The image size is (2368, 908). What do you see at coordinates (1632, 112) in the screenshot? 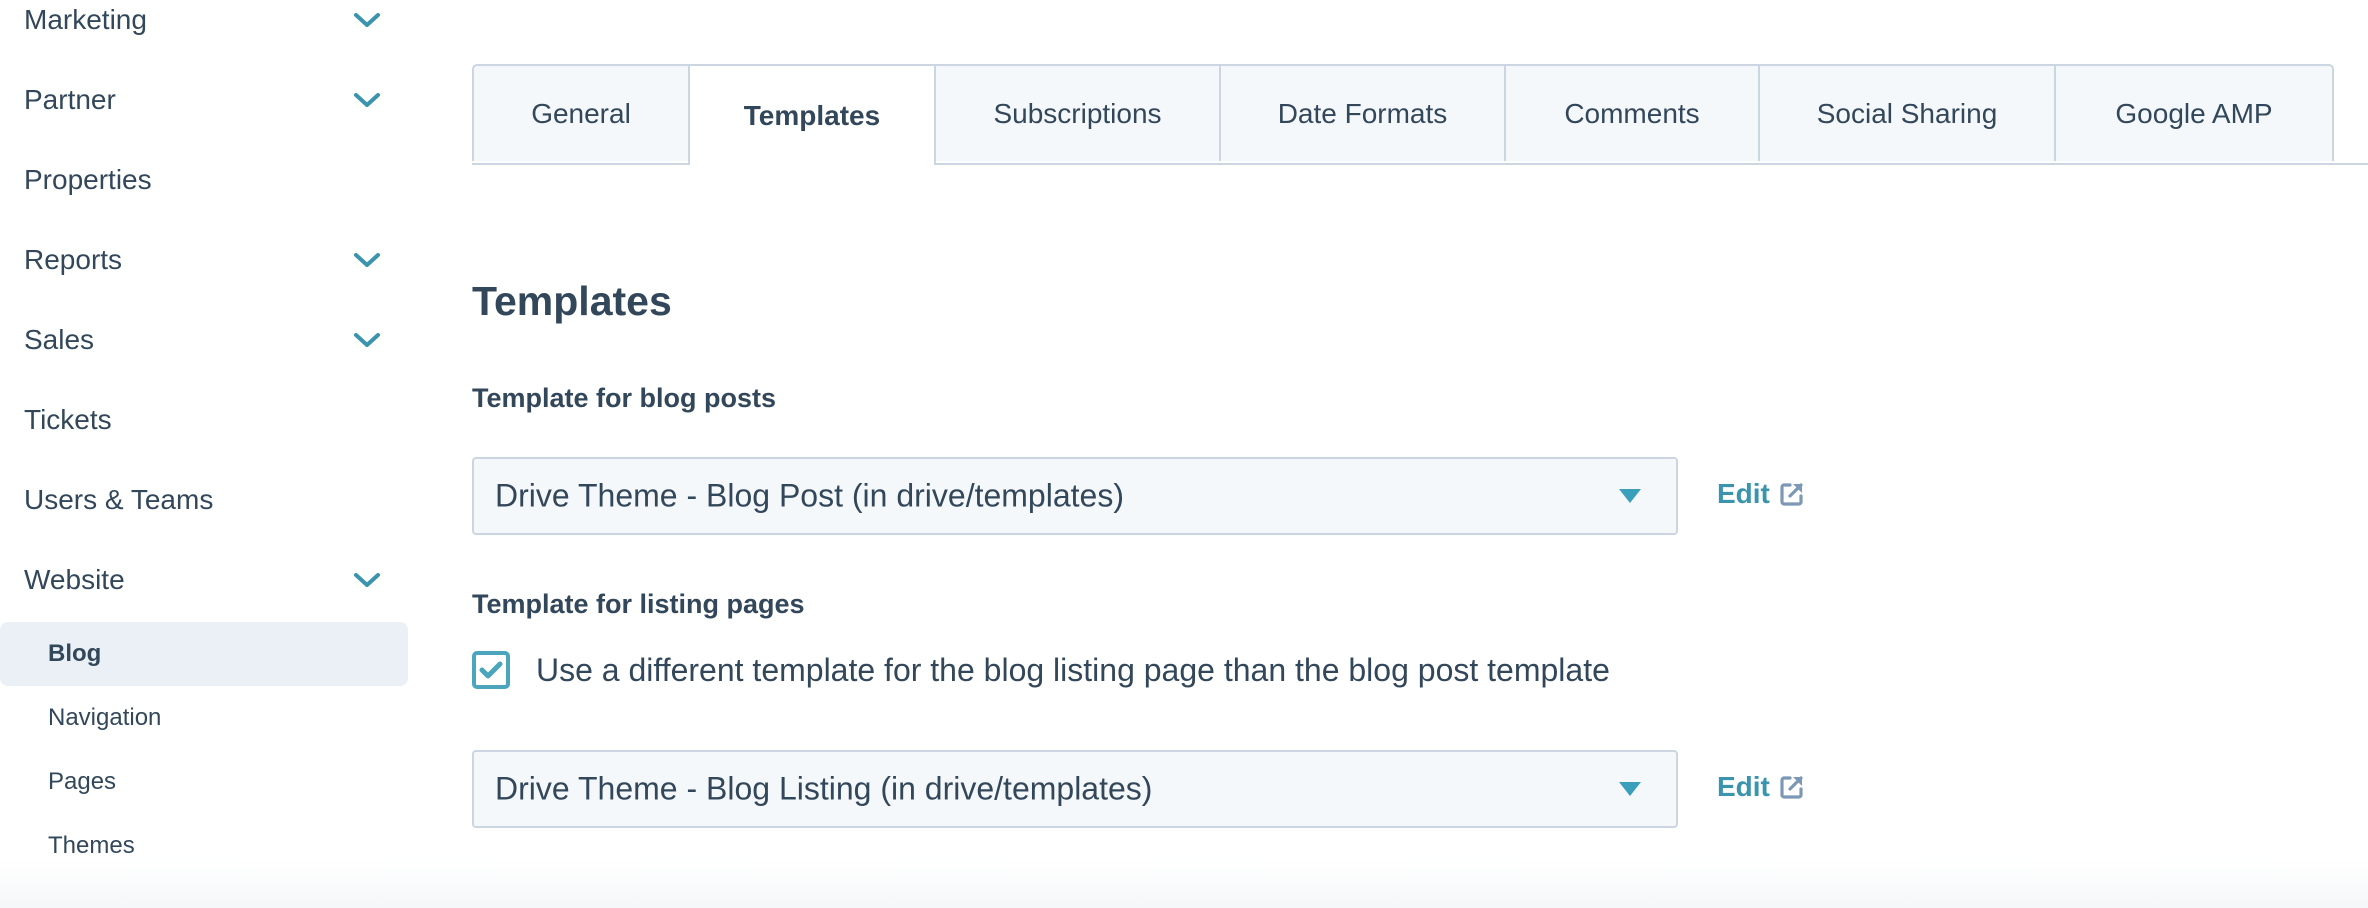
I see `tab-comments: Comments` at bounding box center [1632, 112].